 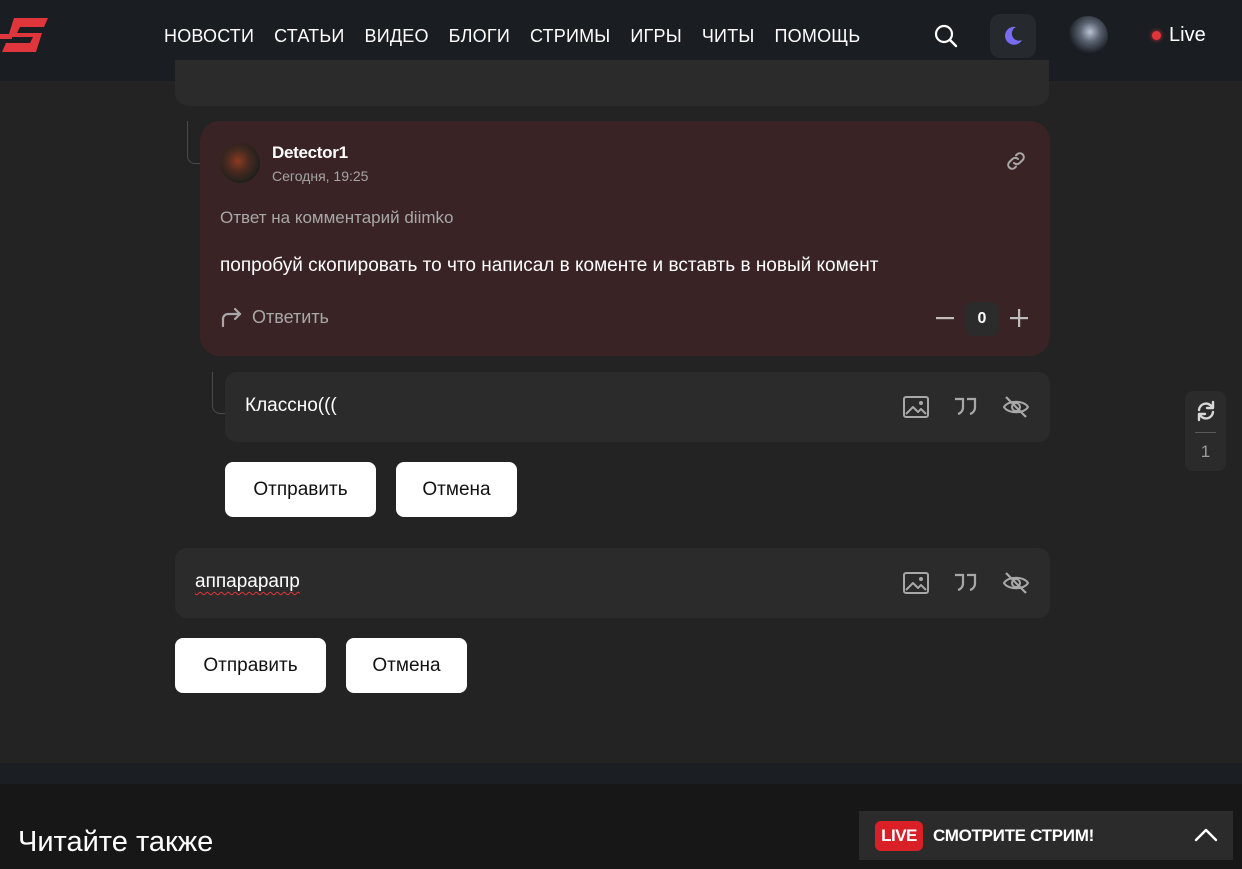 I want to click on moon-icon, so click(x=1013, y=35).